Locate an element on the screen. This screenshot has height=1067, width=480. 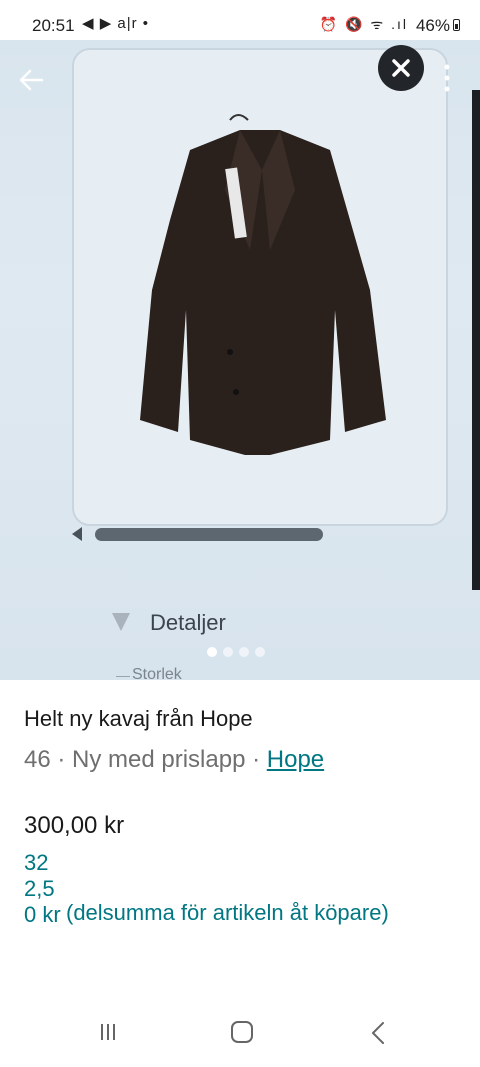
item-meta-text: 46 · Ny med prislapp · is located at coordinates (145, 759).